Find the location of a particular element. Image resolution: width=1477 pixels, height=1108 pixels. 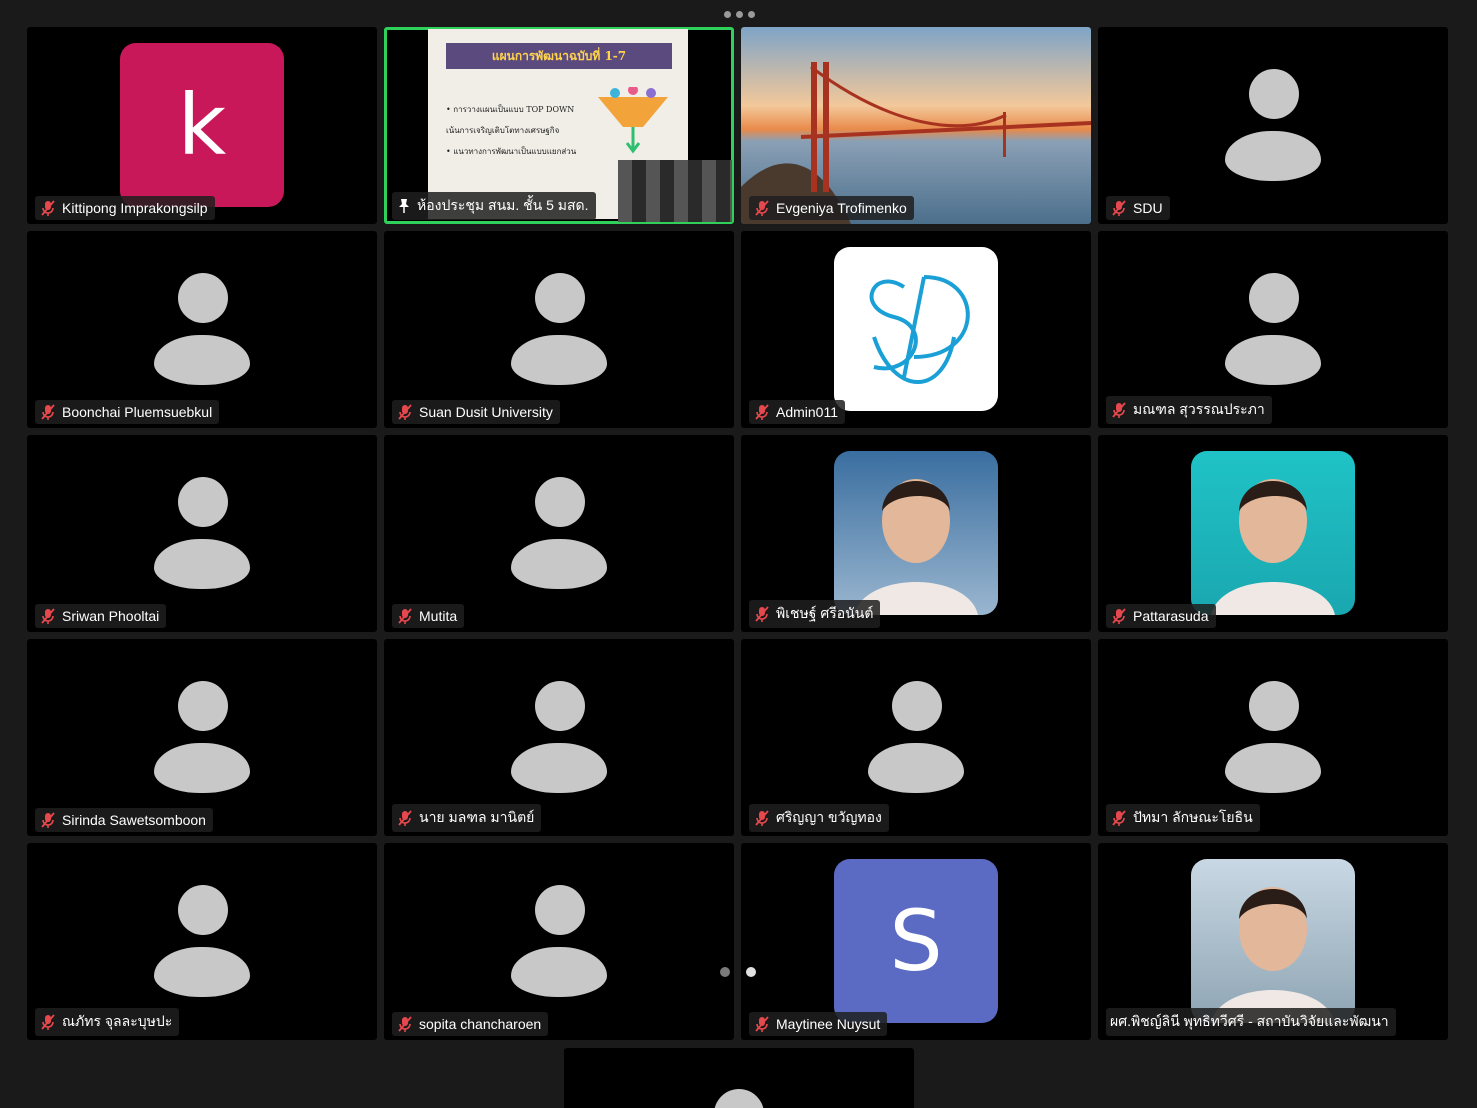

more-options-icon is located at coordinates (739, 14).